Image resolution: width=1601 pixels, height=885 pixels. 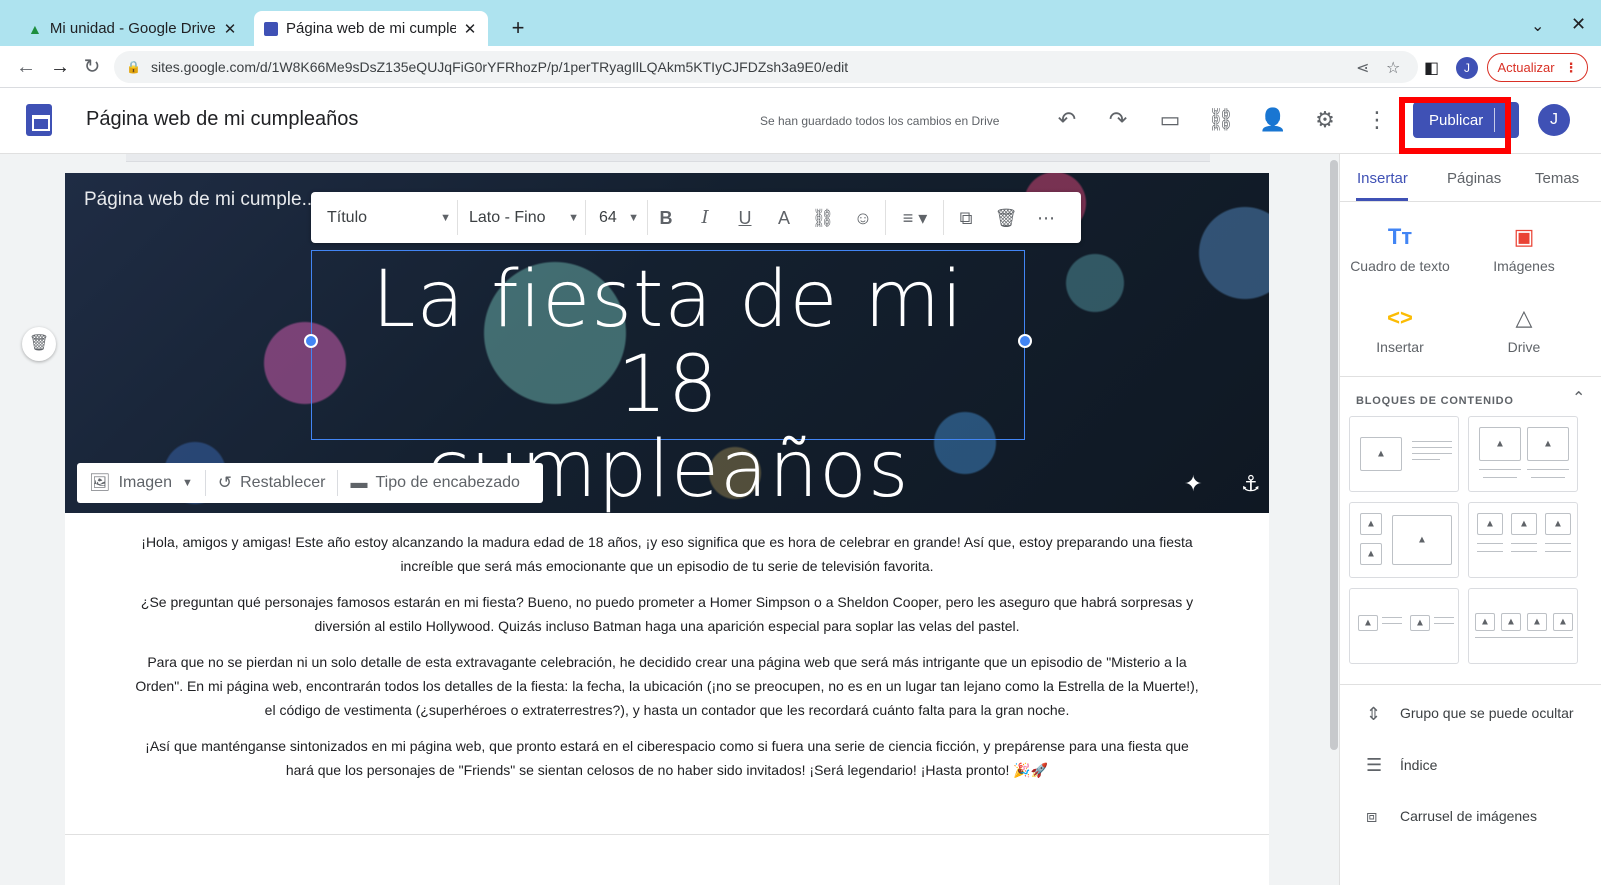 I want to click on more-horiz-icon: ⋯, so click(x=1046, y=218).